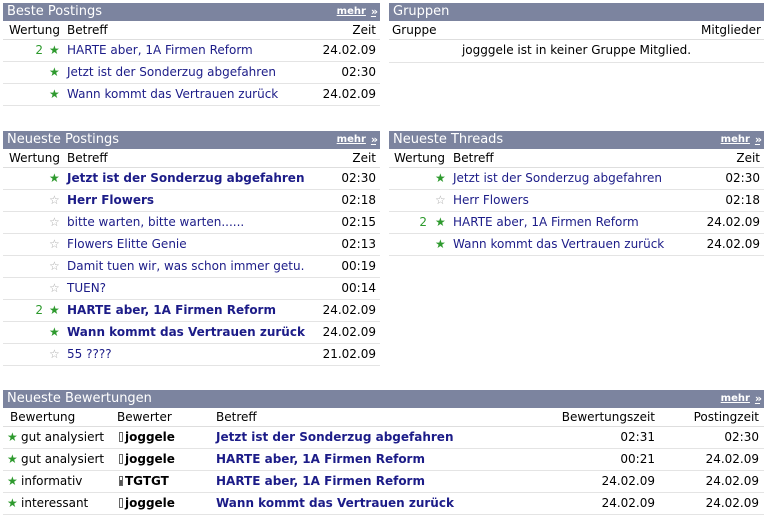  What do you see at coordinates (39, 310) in the screenshot?
I see `rating-count: 2` at bounding box center [39, 310].